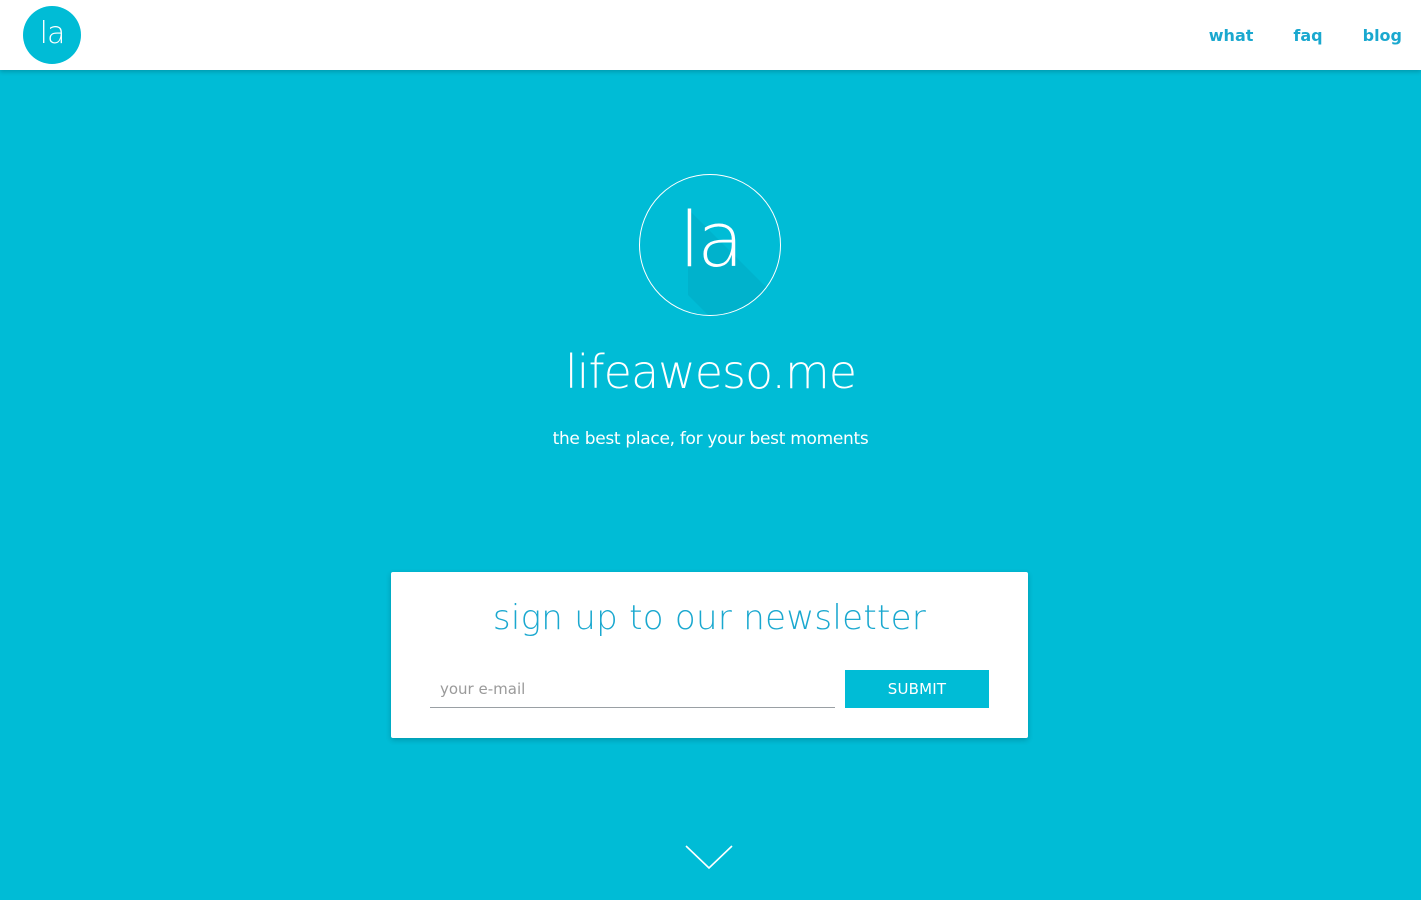 This screenshot has width=1421, height=900. What do you see at coordinates (632, 689) in the screenshot?
I see `email-input` at bounding box center [632, 689].